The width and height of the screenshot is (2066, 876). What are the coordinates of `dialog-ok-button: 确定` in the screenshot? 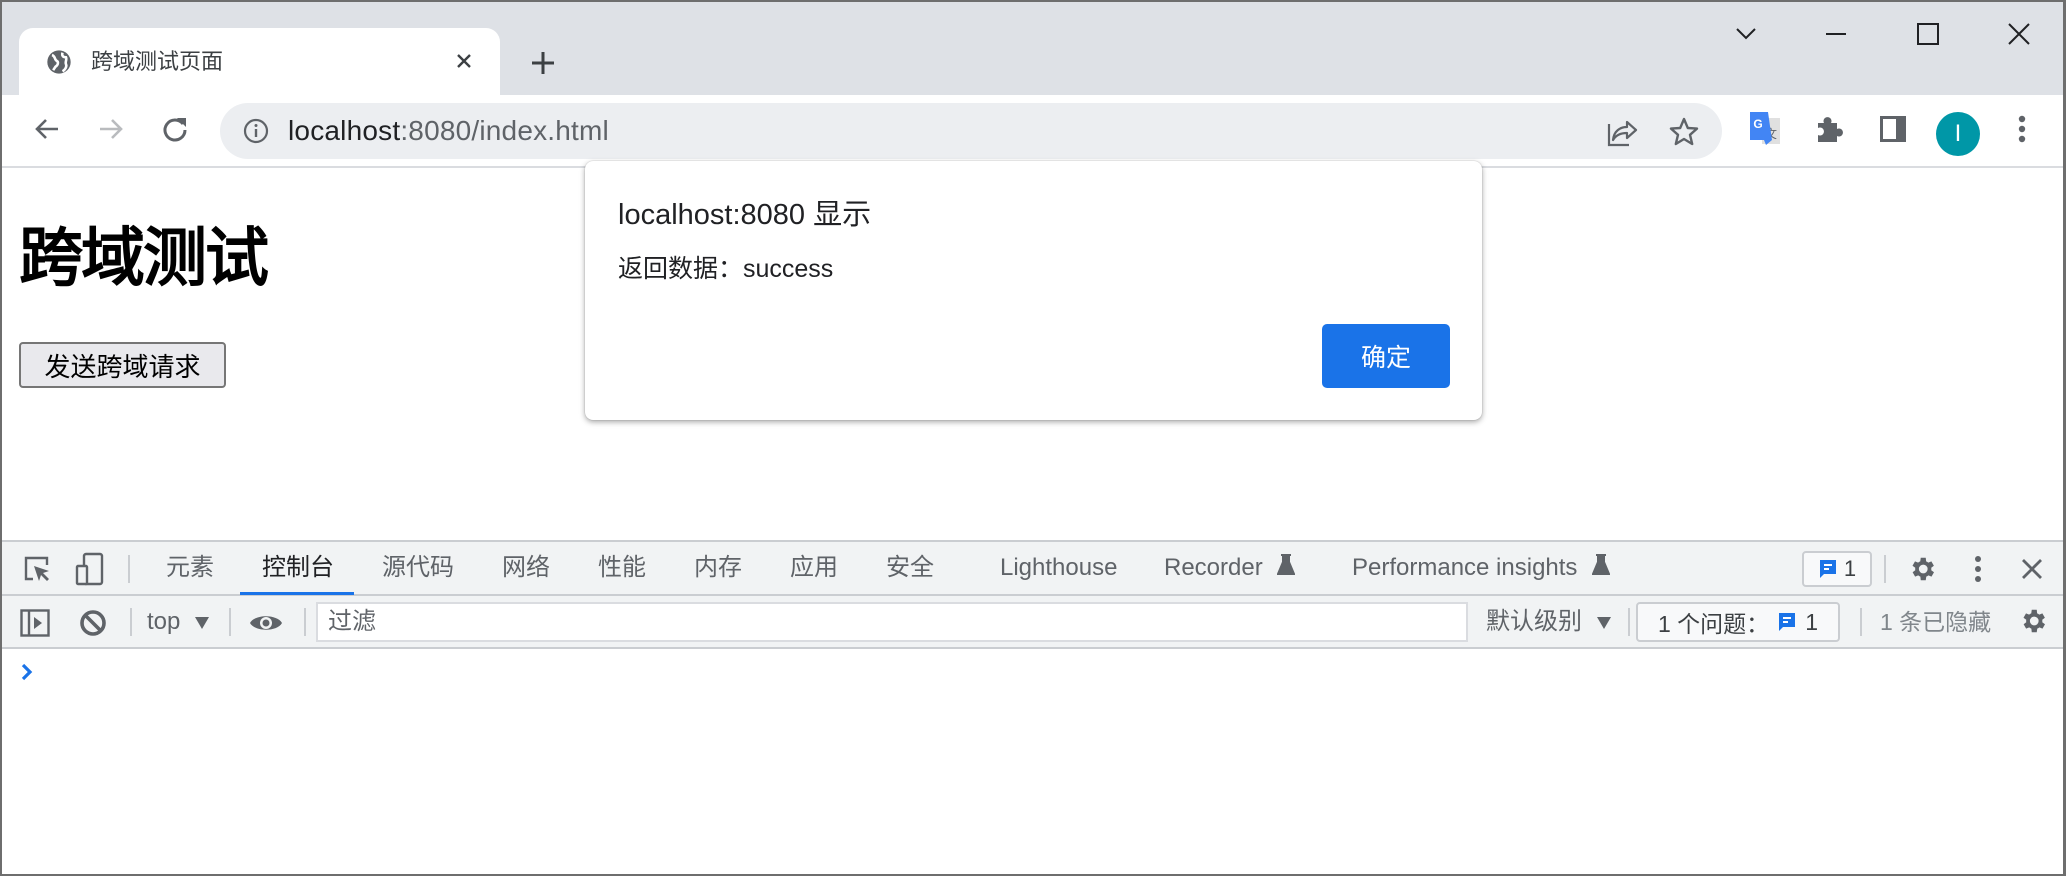 It's located at (1386, 356).